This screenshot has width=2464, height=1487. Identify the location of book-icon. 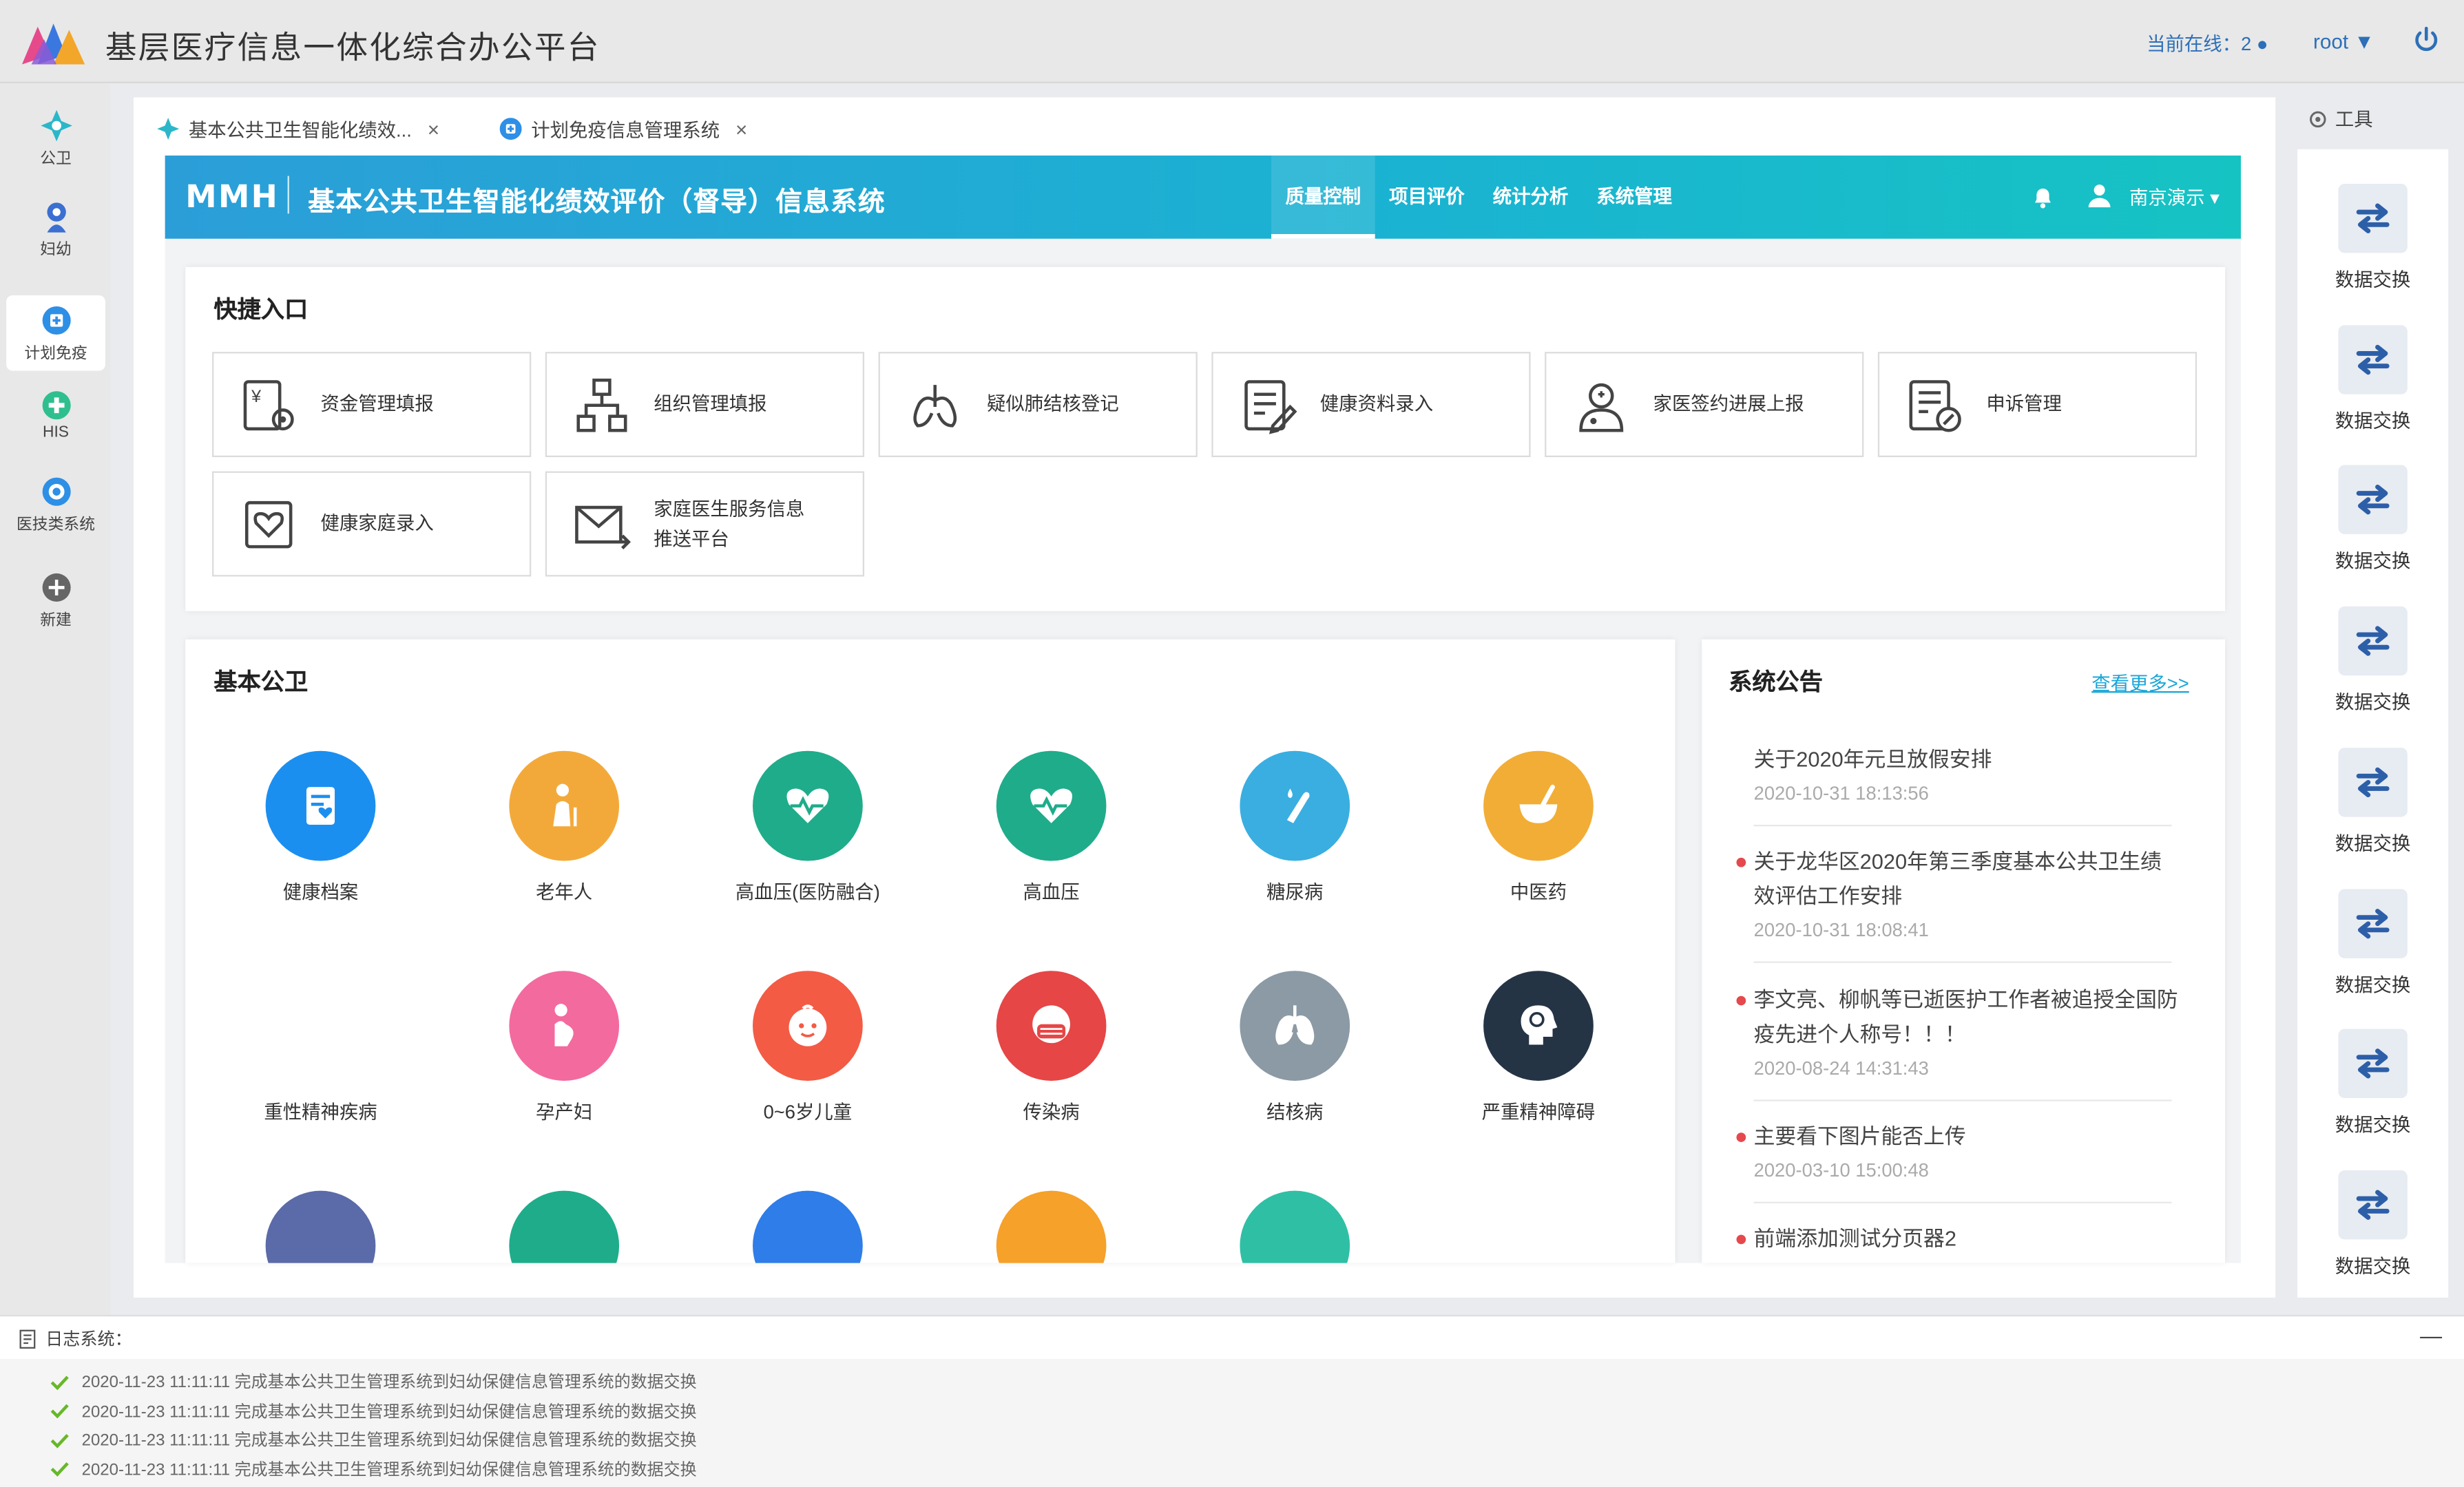
(1051, 1226).